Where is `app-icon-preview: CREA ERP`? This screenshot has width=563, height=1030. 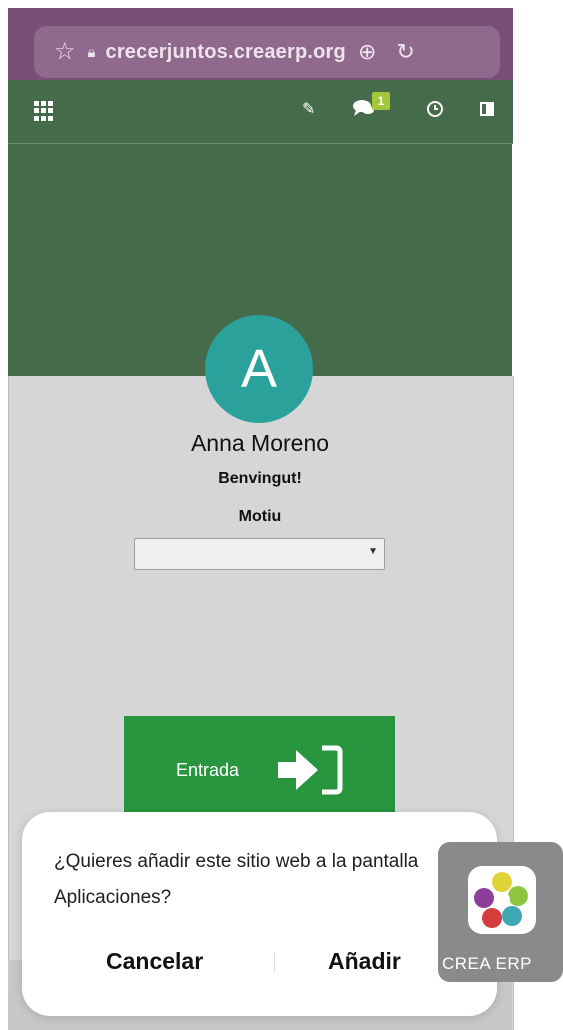 app-icon-preview: CREA ERP is located at coordinates (500, 912).